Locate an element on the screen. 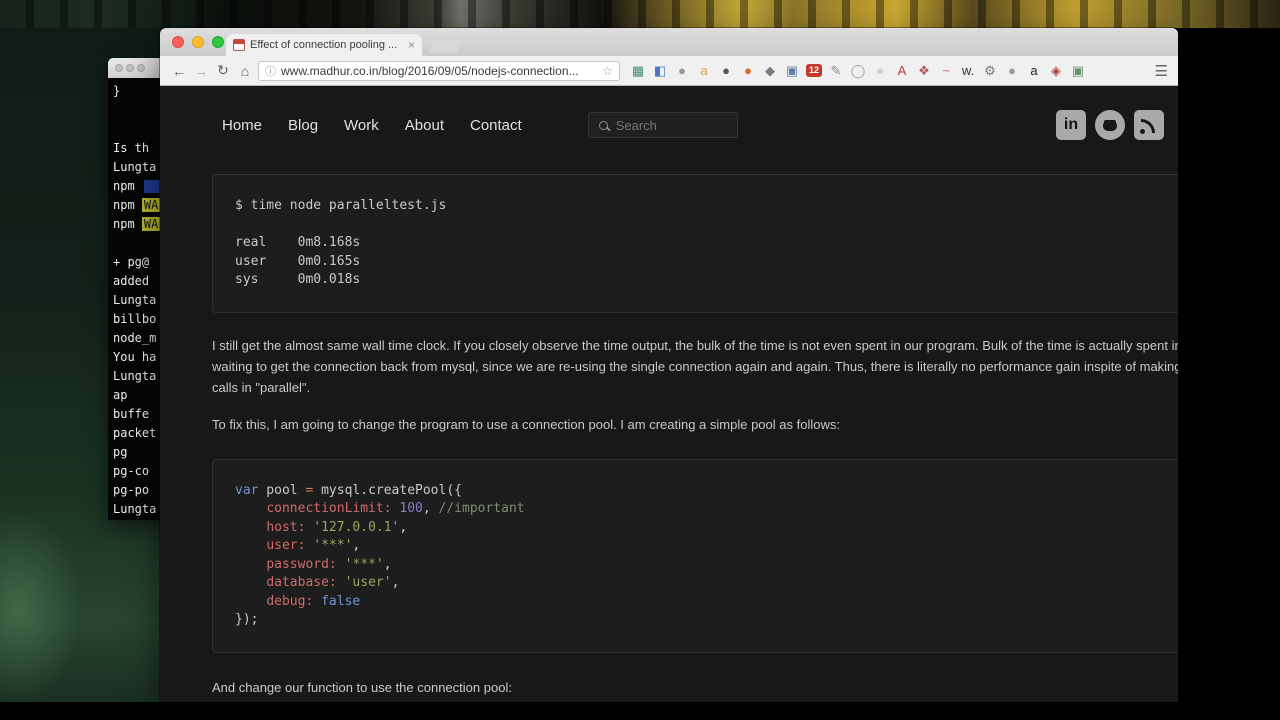  site-navbar: Home Blog Work About Contact in is located at coordinates (669, 122).